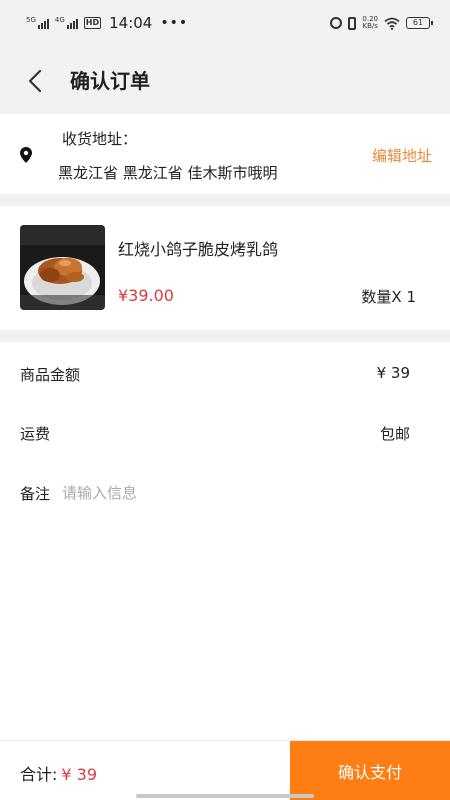 The image size is (450, 800). I want to click on net-speed-unit: KB/s, so click(370, 26).